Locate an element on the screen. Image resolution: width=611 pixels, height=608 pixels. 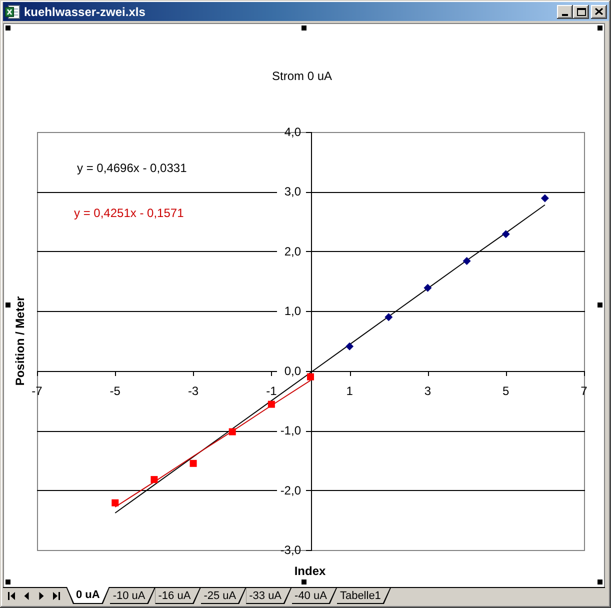
axis-tick-label: 7 is located at coordinates (584, 391).